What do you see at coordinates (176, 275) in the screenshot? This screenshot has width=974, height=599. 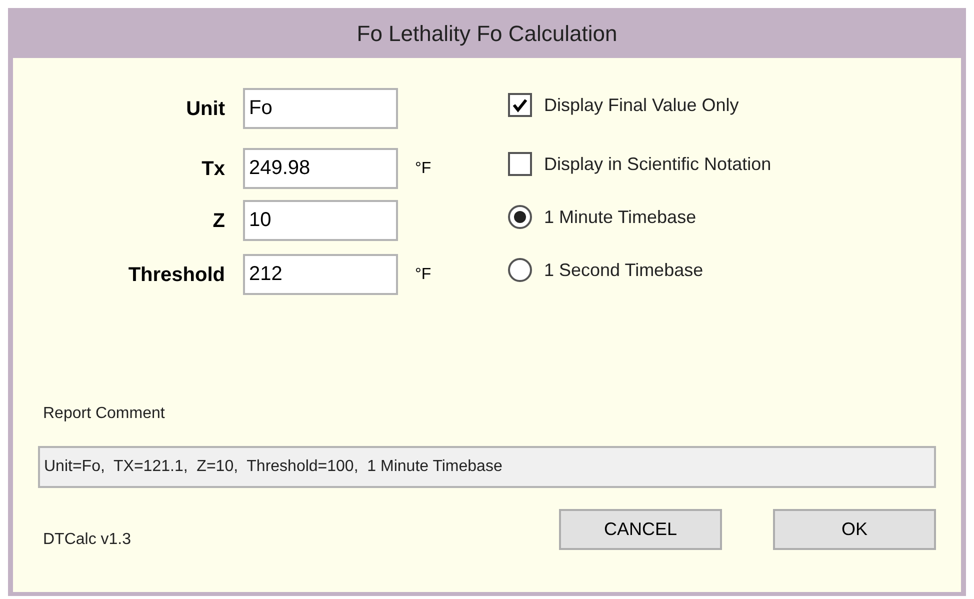 I see `field-label: Threshold` at bounding box center [176, 275].